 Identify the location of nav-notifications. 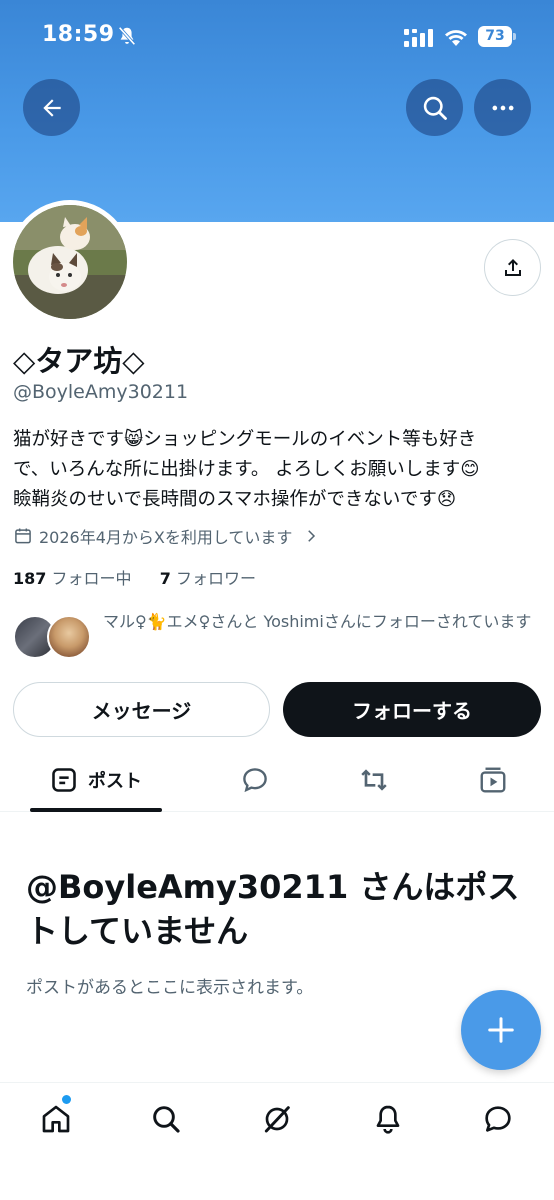
(388, 1119).